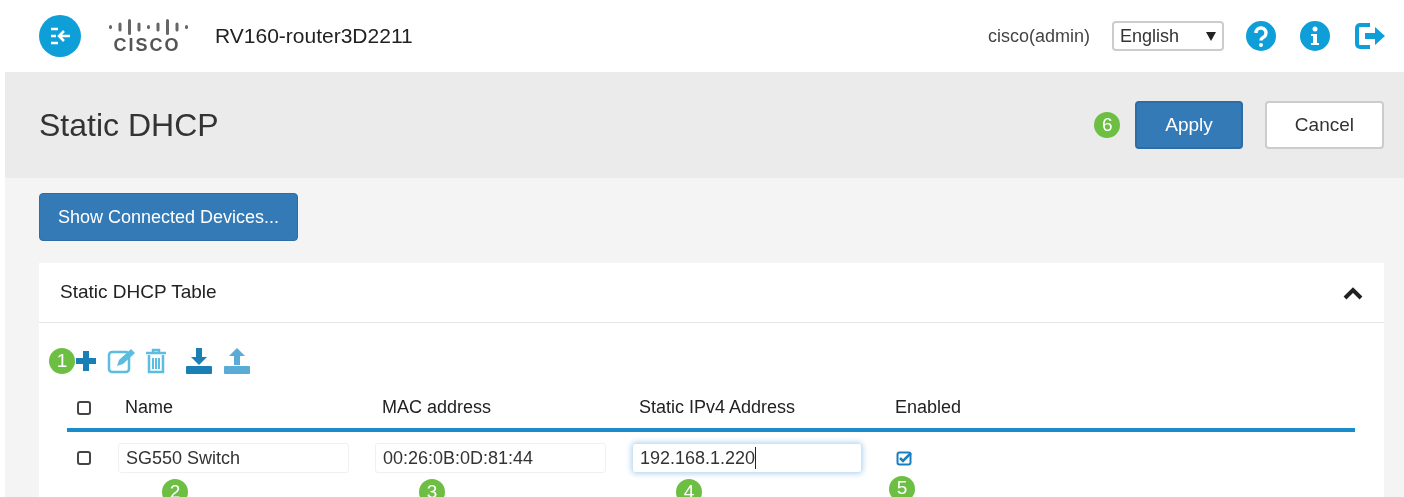 Image resolution: width=1404 pixels, height=497 pixels. Describe the element at coordinates (1315, 36) in the screenshot. I see `info-icon` at that location.